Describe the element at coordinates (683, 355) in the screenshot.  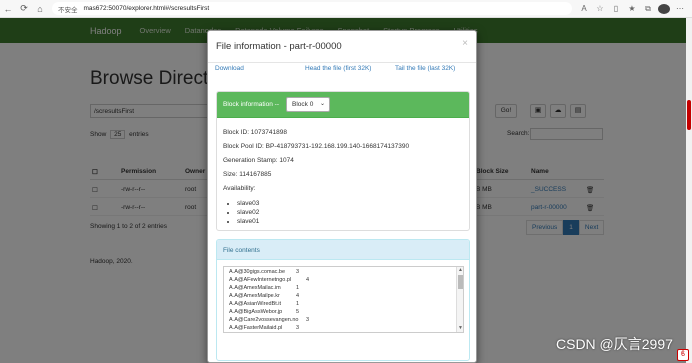
I see `feedback-icon: ϐ` at that location.